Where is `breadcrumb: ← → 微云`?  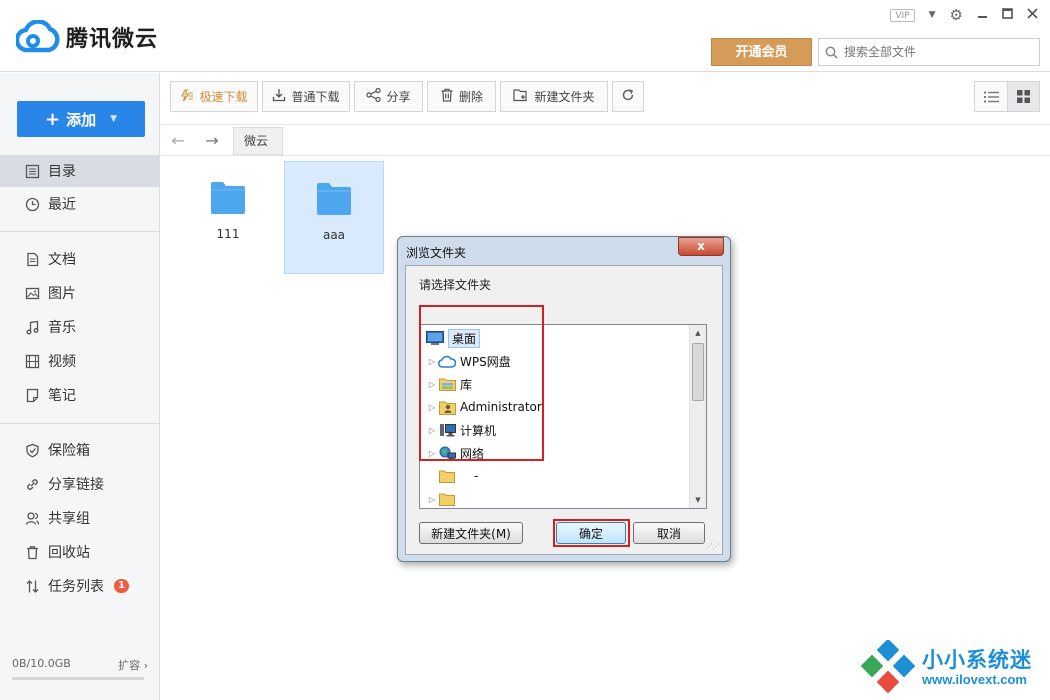
breadcrumb: ← → 微云 is located at coordinates (605, 141).